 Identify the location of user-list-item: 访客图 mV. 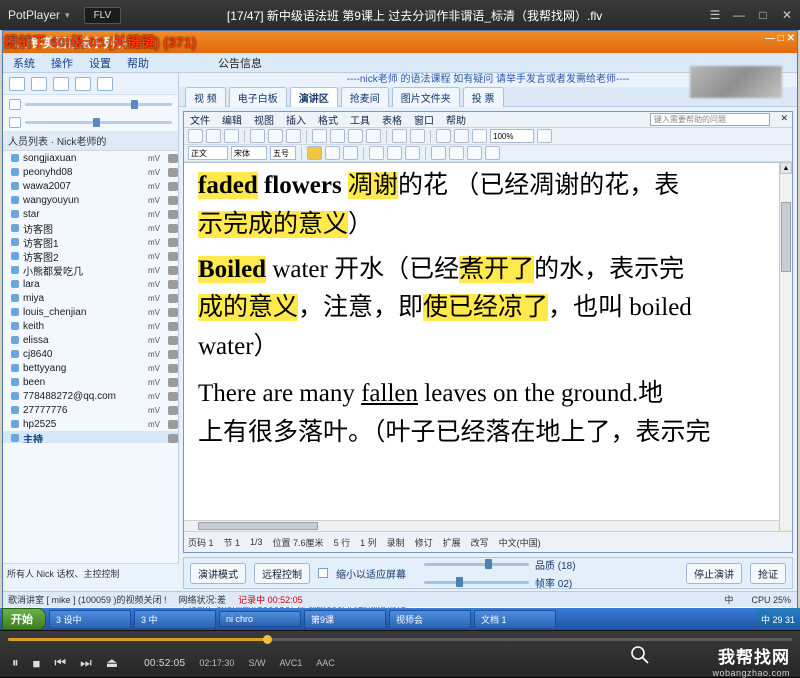
(90, 228).